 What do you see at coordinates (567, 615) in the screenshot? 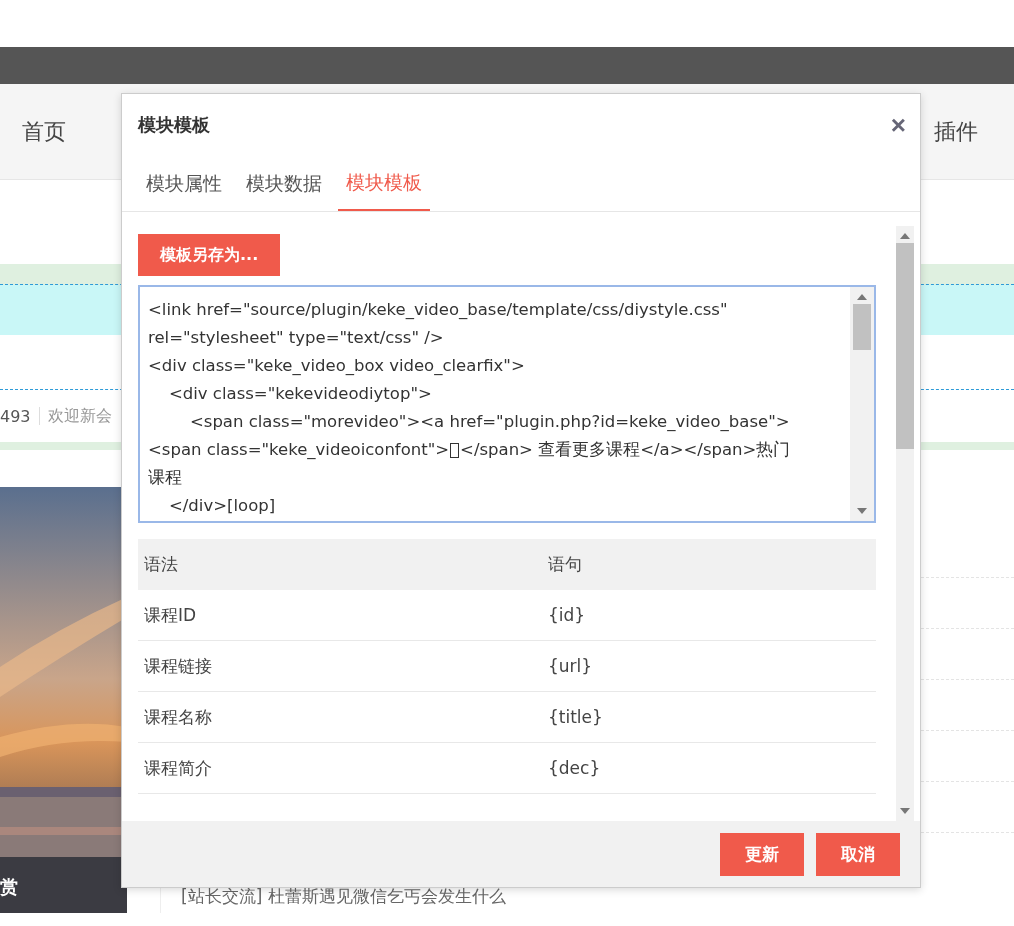
I see `table-cell: {id}` at bounding box center [567, 615].